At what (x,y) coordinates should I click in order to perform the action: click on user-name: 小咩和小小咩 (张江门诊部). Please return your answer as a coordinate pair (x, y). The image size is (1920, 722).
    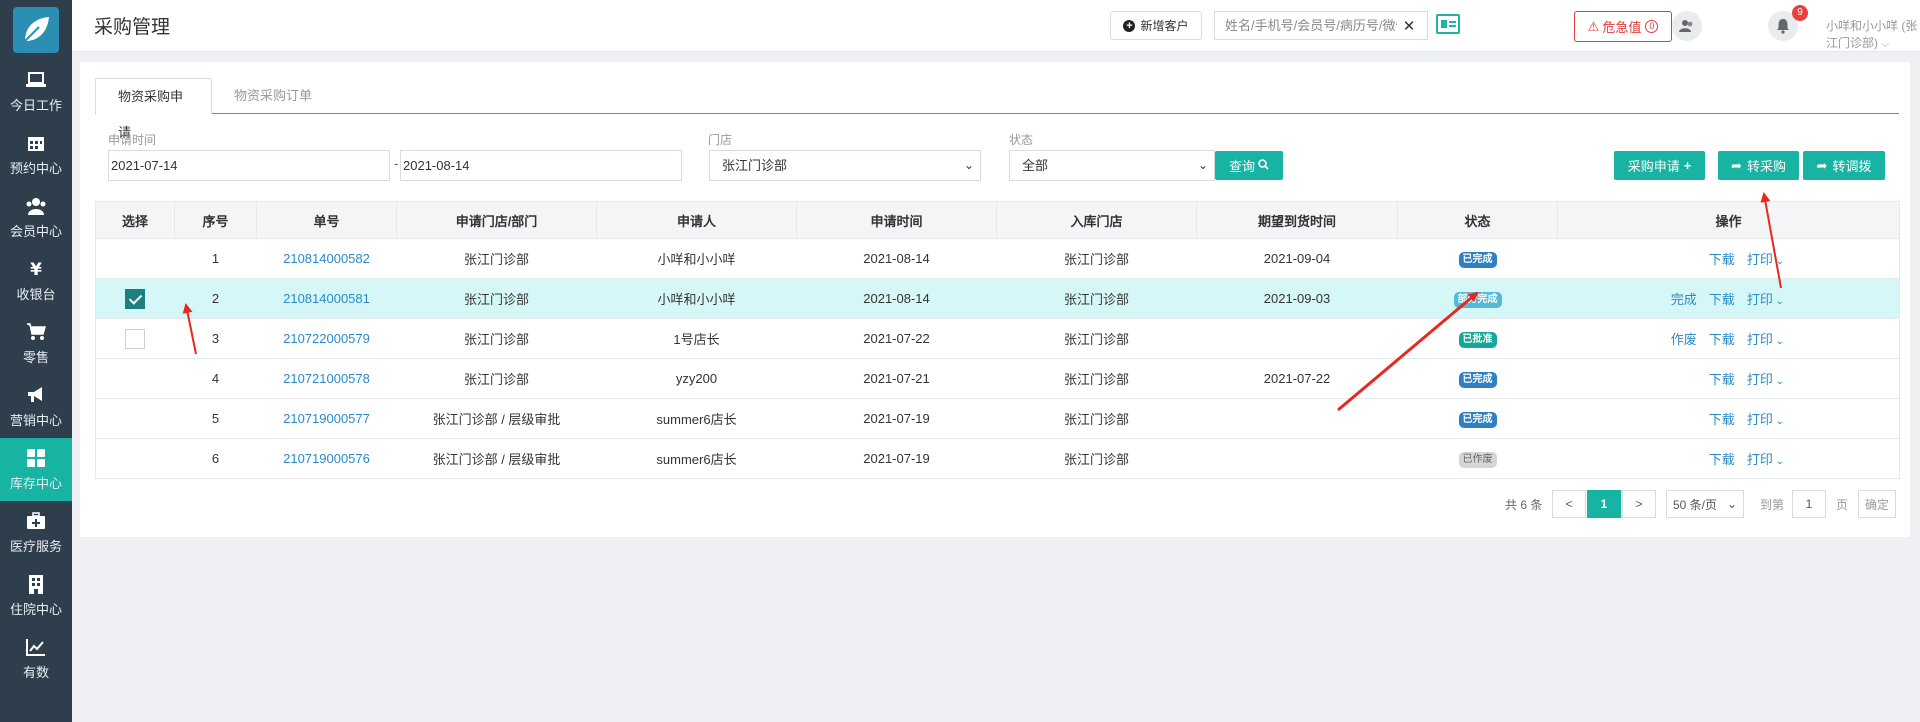
    Looking at the image, I should click on (1872, 34).